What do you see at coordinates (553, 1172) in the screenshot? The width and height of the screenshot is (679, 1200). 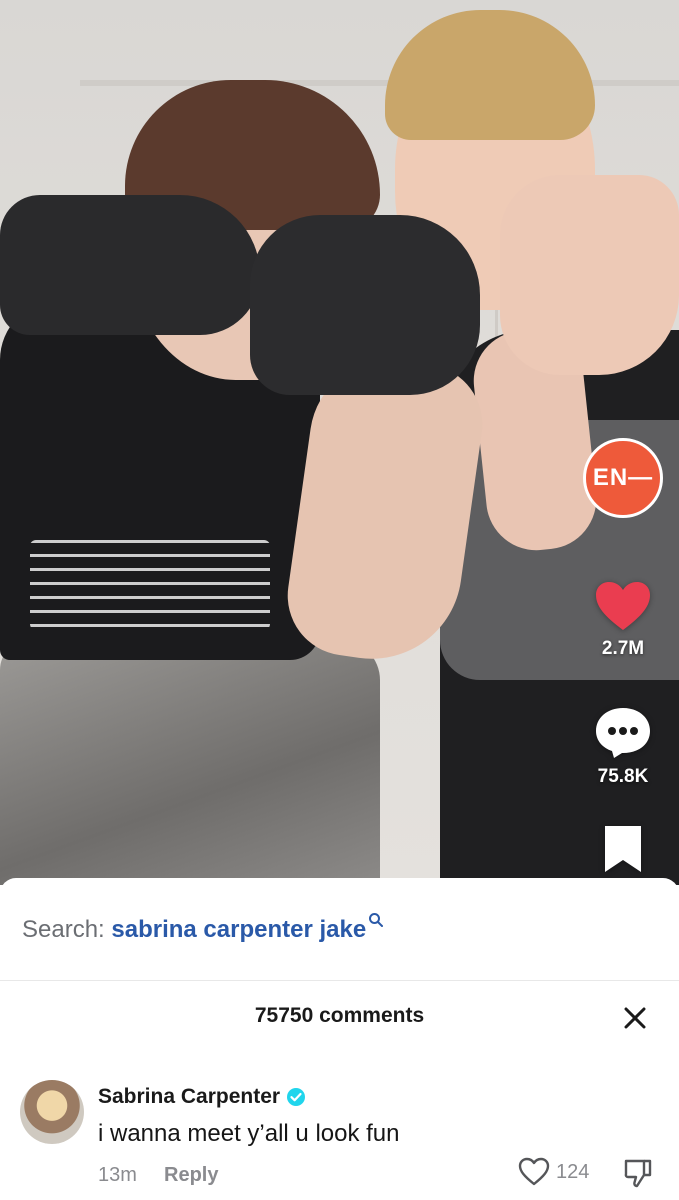 I see `comment-like-button: 124` at bounding box center [553, 1172].